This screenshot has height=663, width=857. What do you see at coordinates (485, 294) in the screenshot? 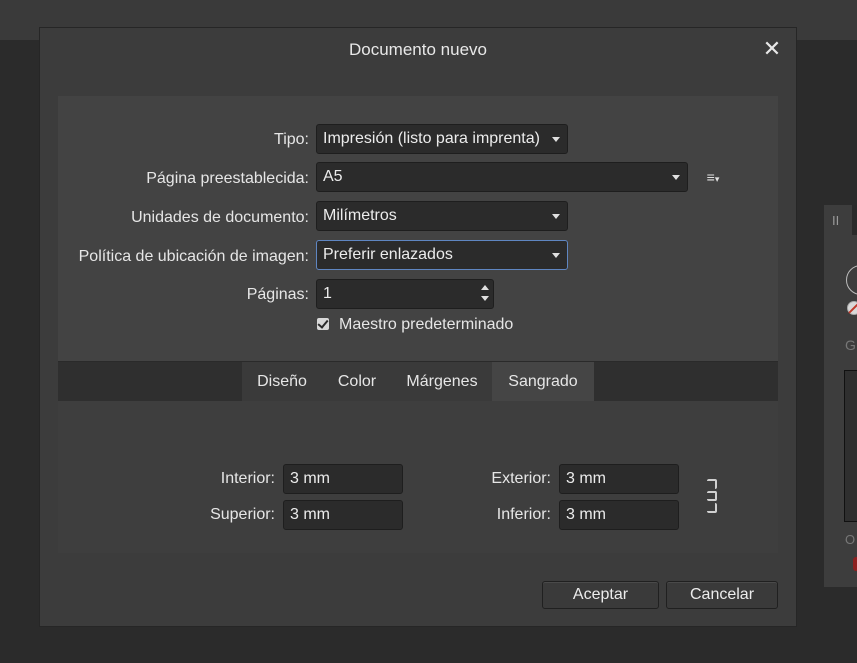
I see `stepper-arrows` at bounding box center [485, 294].